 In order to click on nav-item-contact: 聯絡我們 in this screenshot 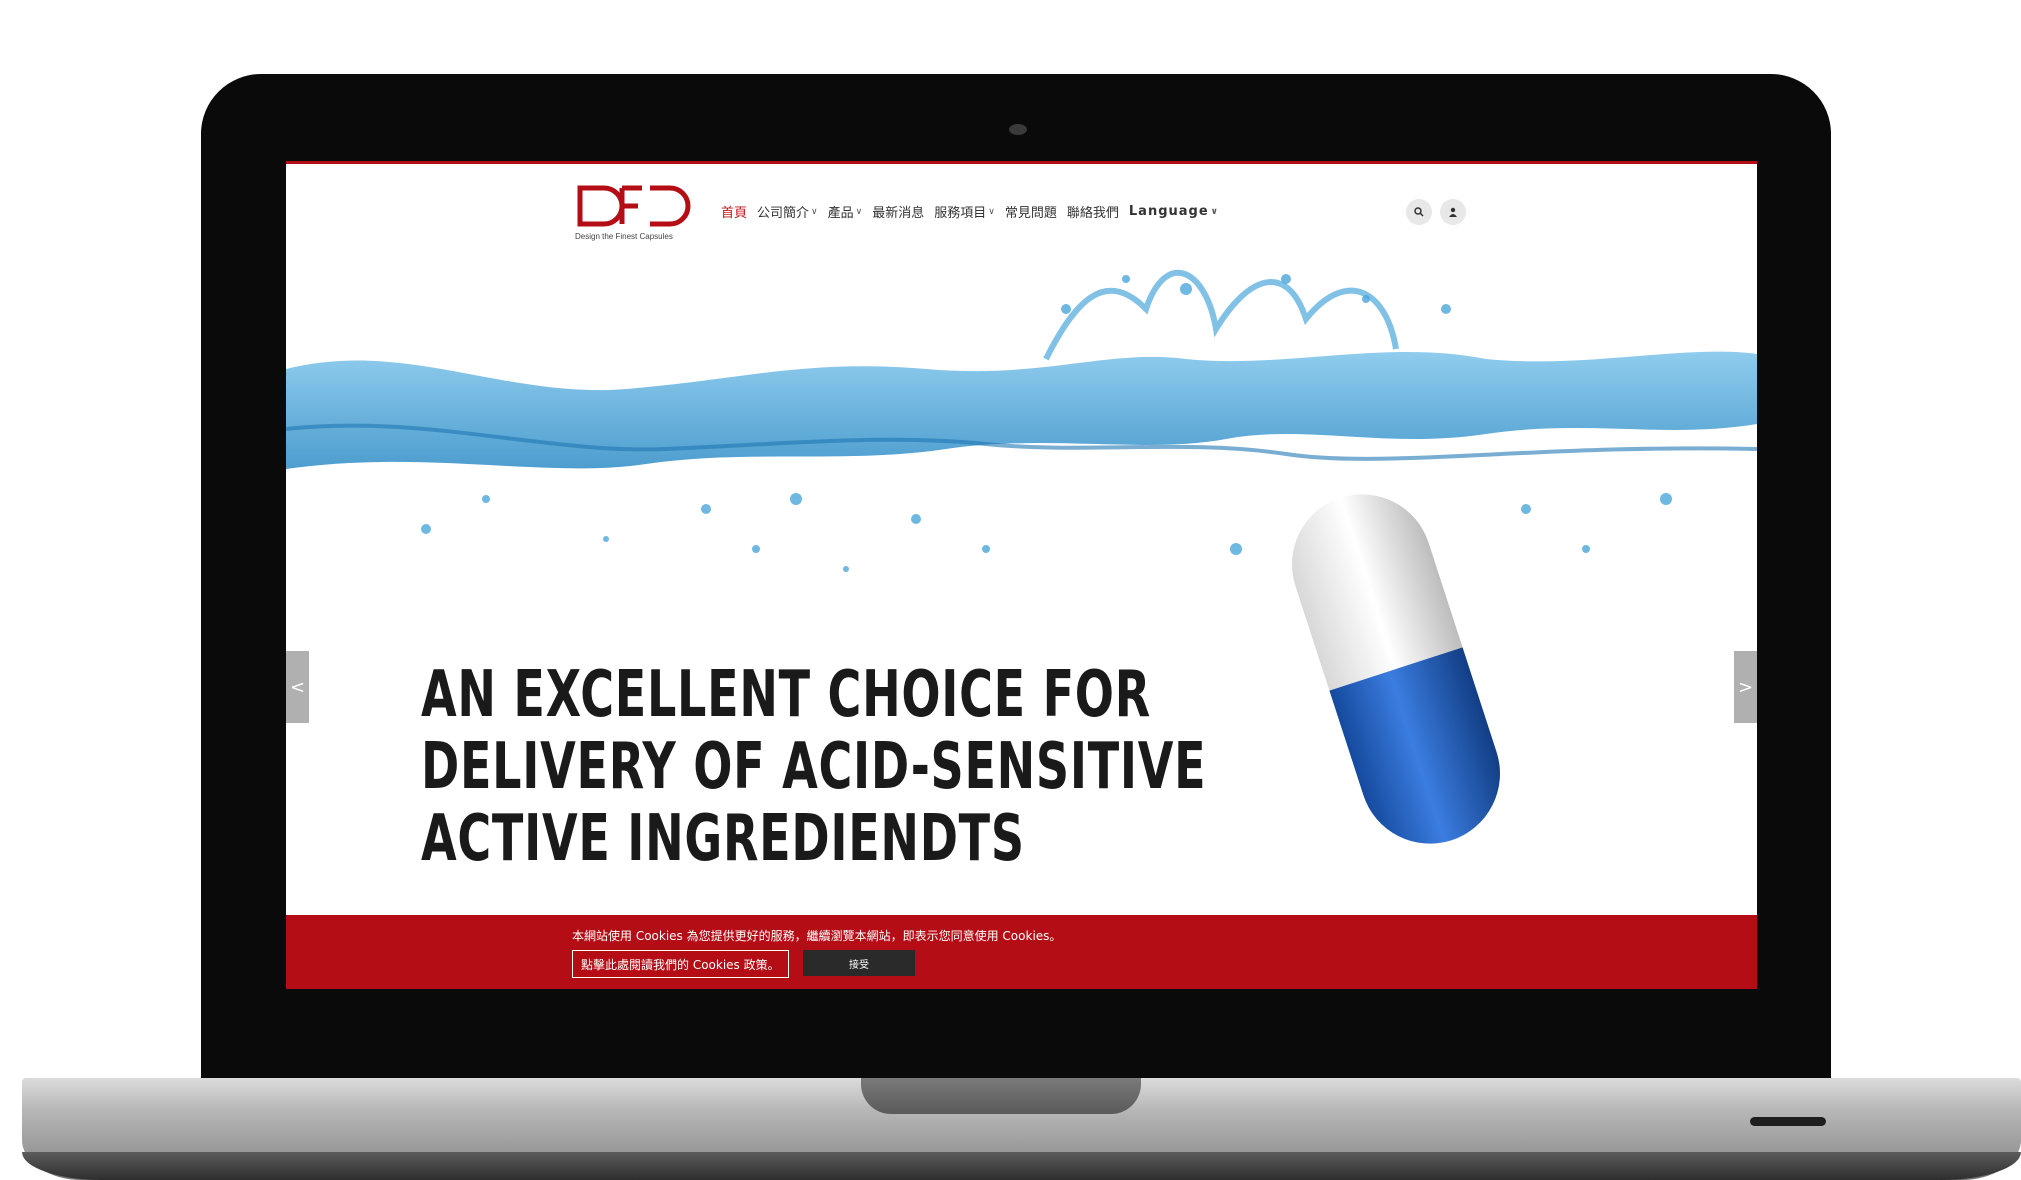, I will do `click(1093, 211)`.